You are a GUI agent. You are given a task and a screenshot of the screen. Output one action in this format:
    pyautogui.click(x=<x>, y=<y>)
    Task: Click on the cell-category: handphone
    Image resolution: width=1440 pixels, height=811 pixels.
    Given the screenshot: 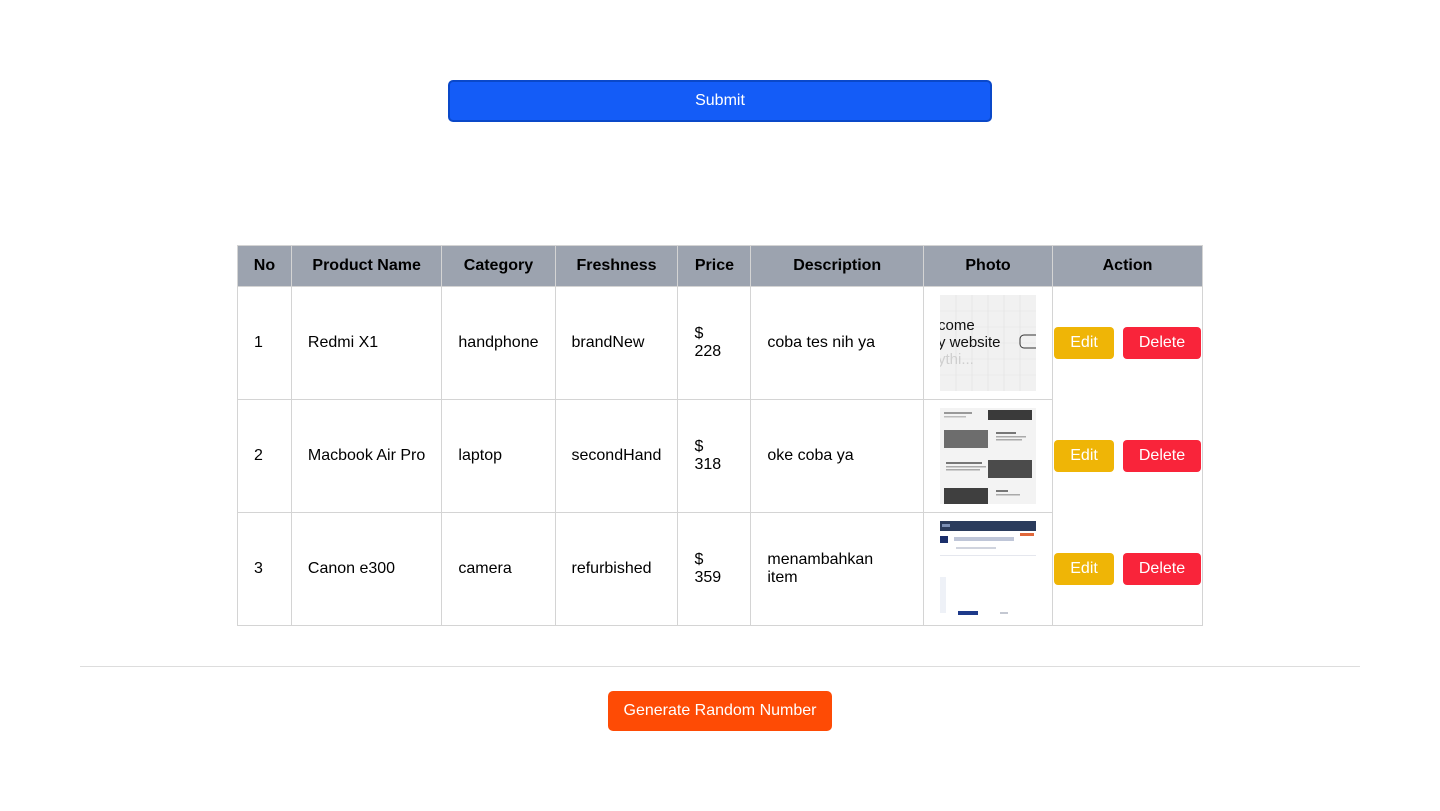 What is the action you would take?
    pyautogui.click(x=498, y=343)
    